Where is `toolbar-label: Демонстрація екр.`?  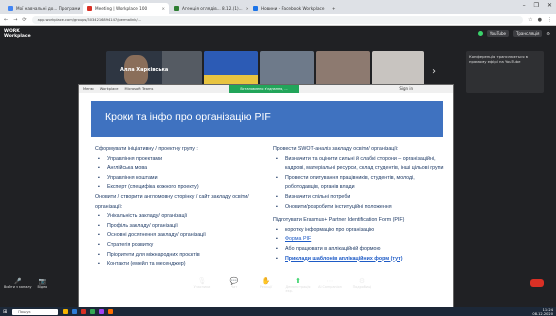
toolbar-label: Демонстрація екр. is located at coordinates (298, 289).